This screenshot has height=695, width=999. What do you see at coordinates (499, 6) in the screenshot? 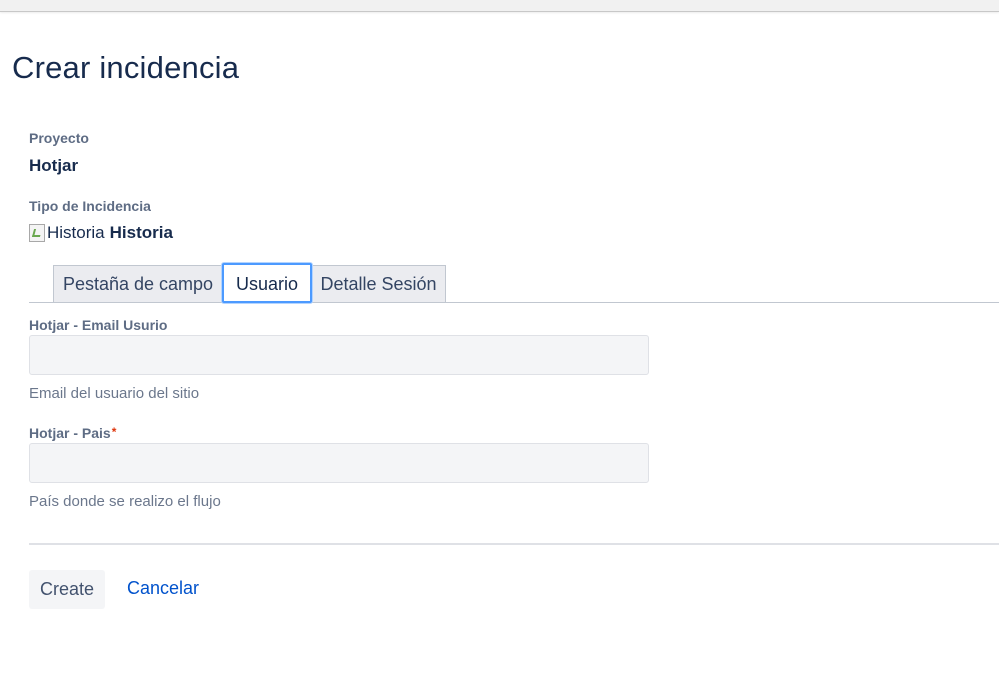
I see `browser-top-bar` at bounding box center [499, 6].